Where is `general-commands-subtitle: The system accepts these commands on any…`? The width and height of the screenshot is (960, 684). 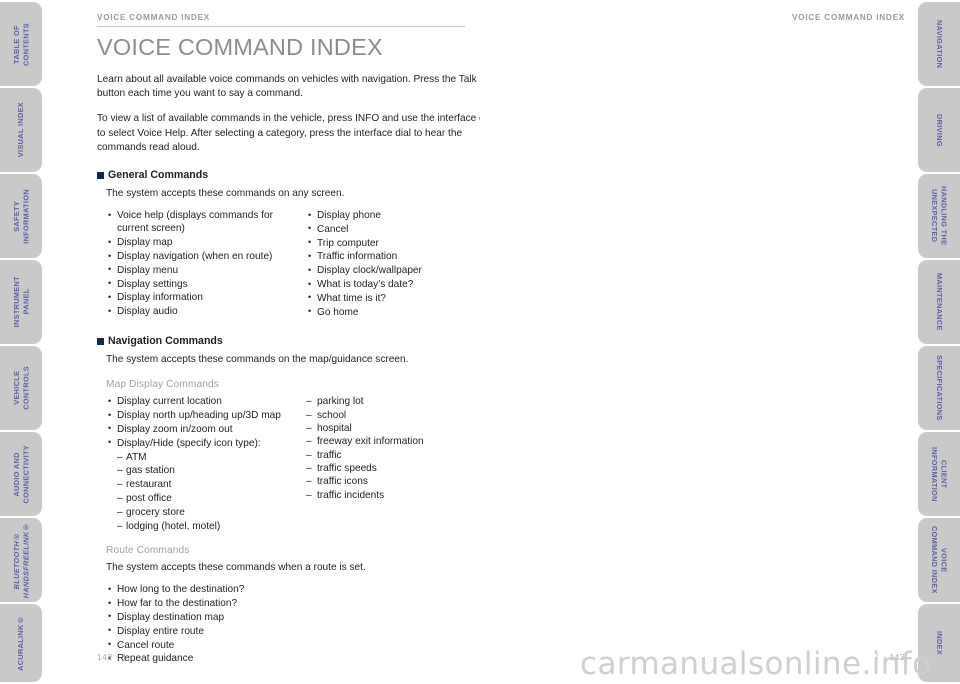 general-commands-subtitle: The system accepts these commands on any… is located at coordinates (225, 194).